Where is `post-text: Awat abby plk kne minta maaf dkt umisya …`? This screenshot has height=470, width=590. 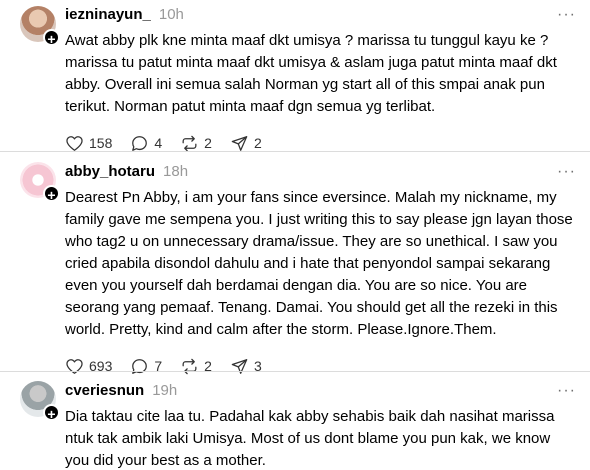
post-text: Awat abby plk kne minta maaf dkt umisya … is located at coordinates (311, 73).